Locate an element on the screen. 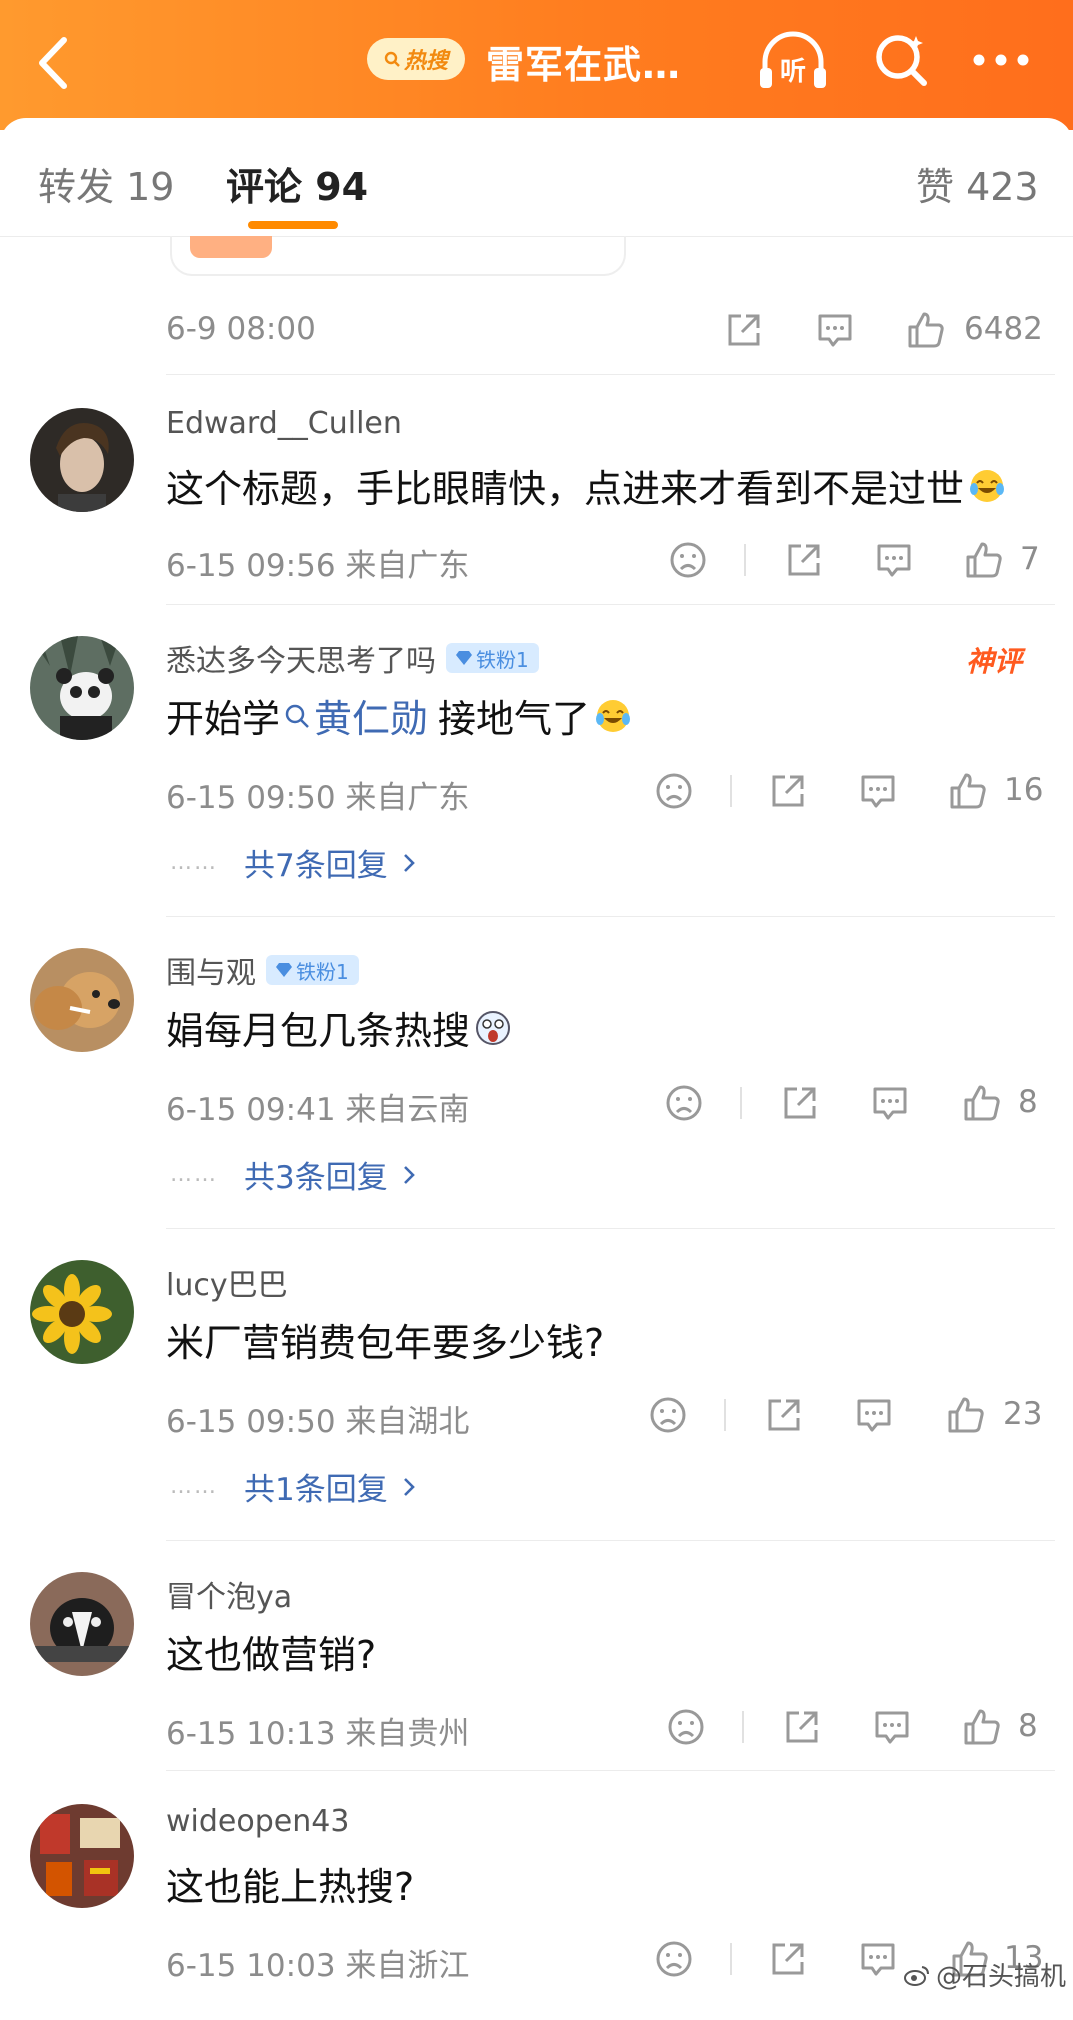  comment-text: 娟每月包几条热搜 is located at coordinates (339, 1027).